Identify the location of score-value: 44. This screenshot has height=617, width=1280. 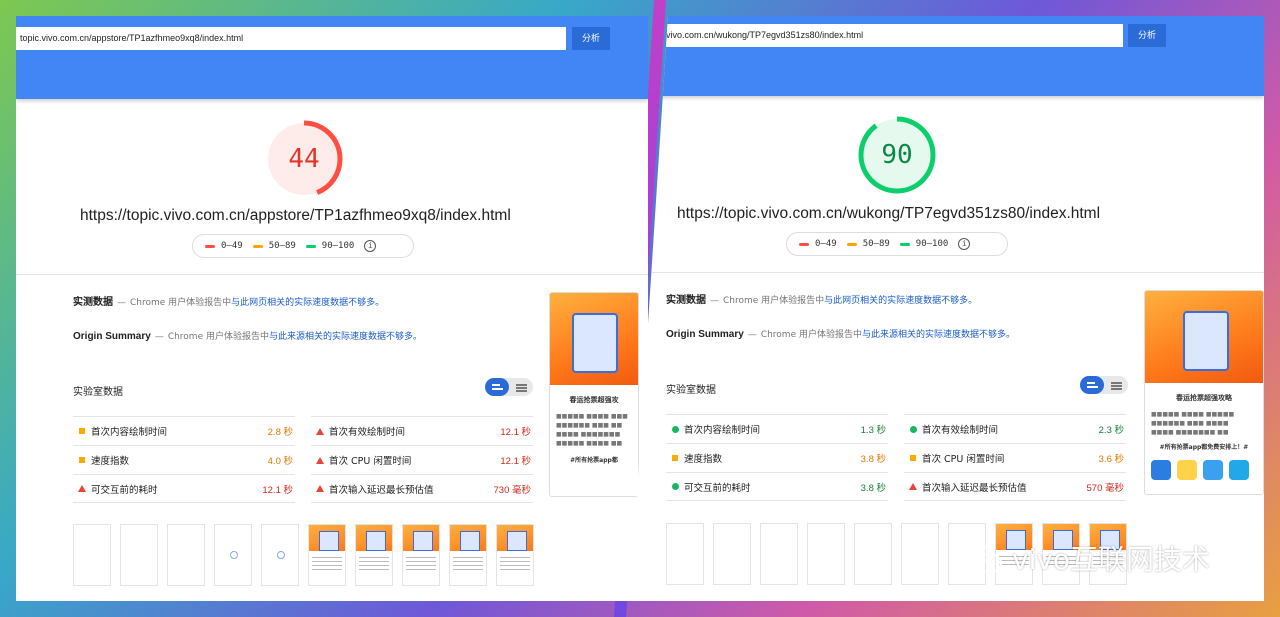
(304, 159).